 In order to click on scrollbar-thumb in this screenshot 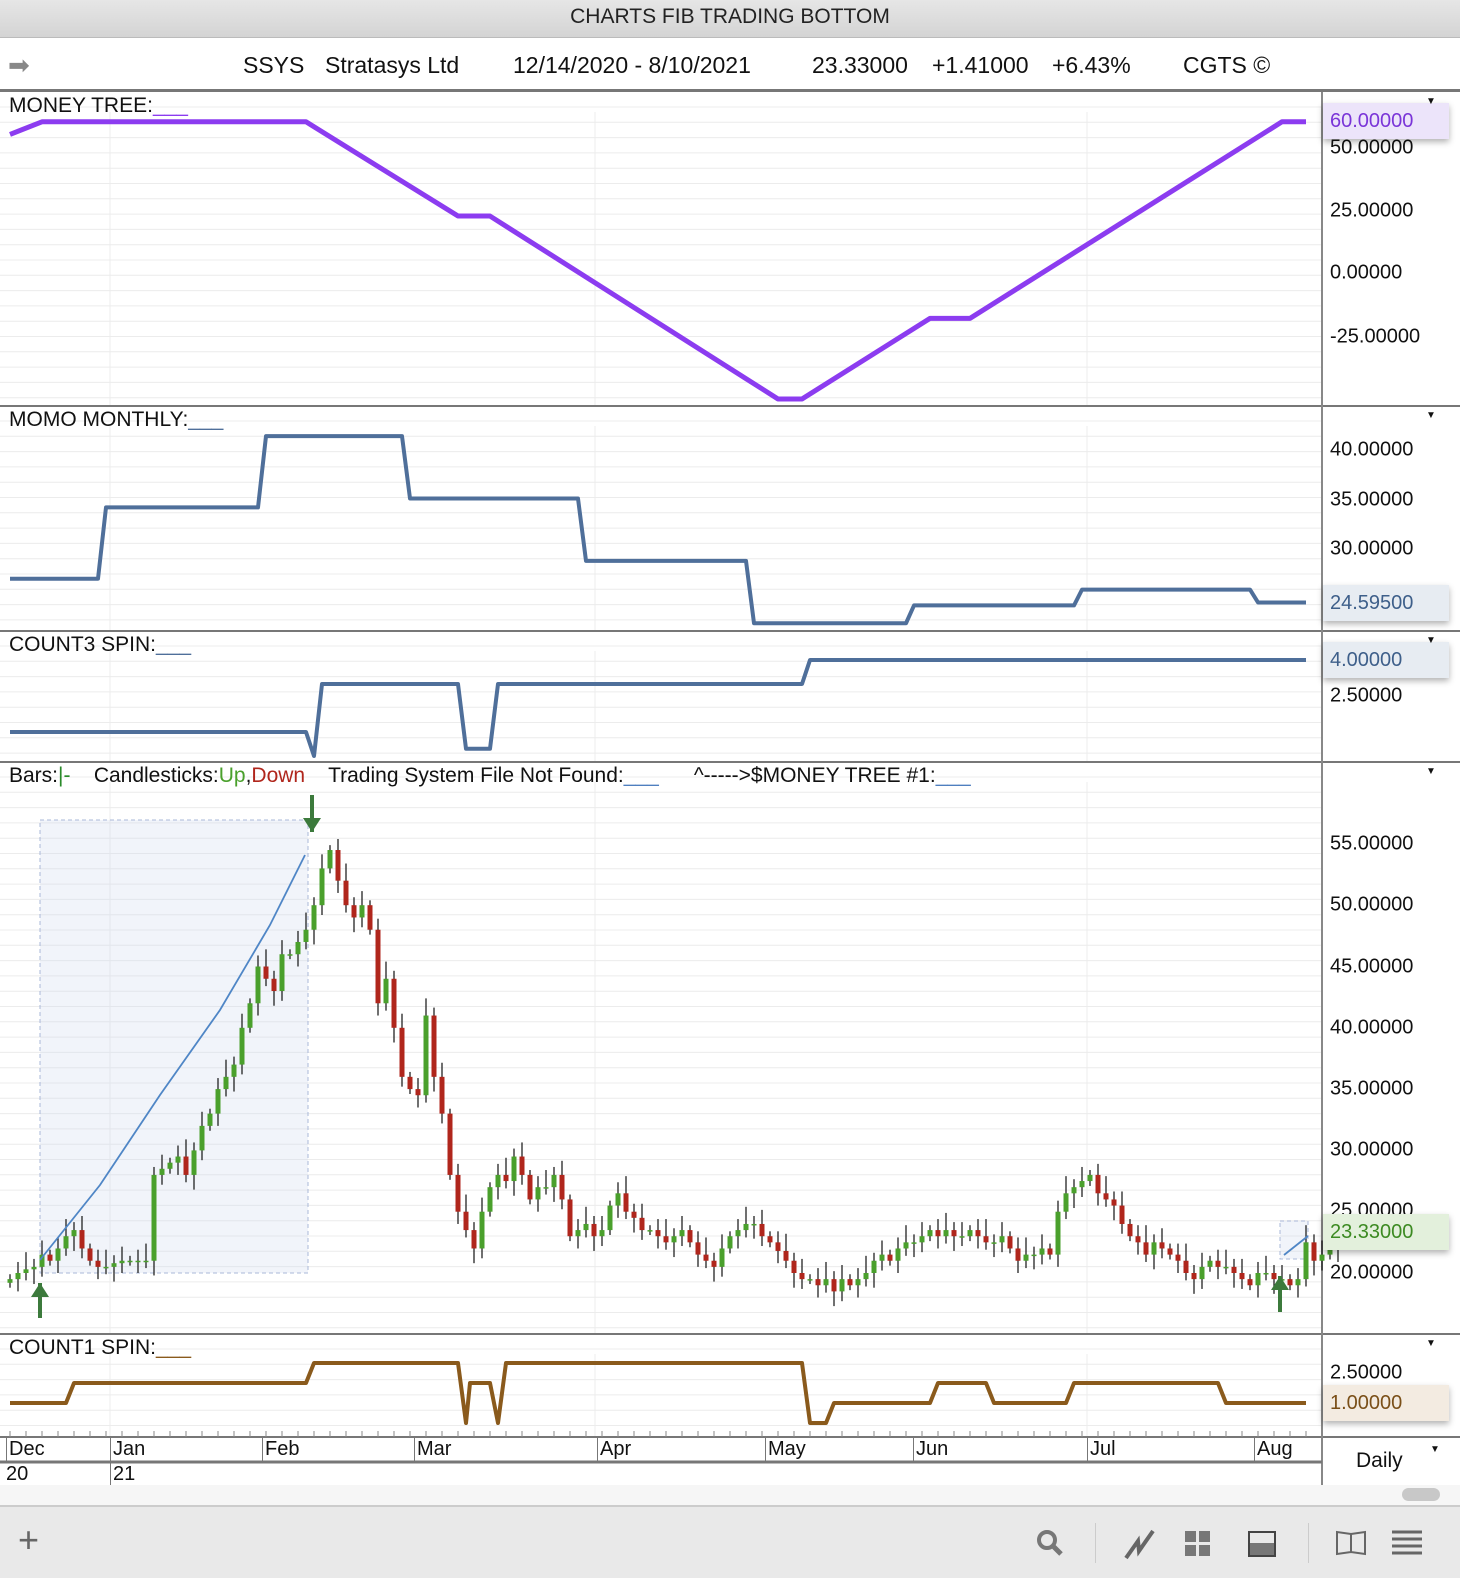, I will do `click(1421, 1494)`.